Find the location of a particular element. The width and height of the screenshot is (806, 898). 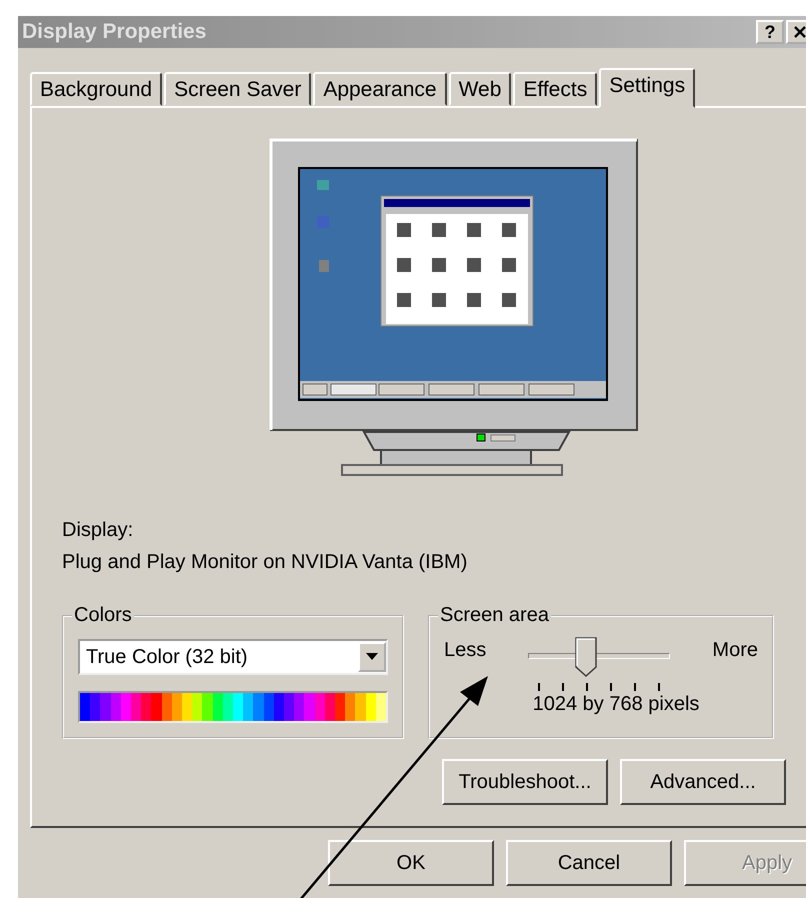

slider-thumb is located at coordinates (586, 657).